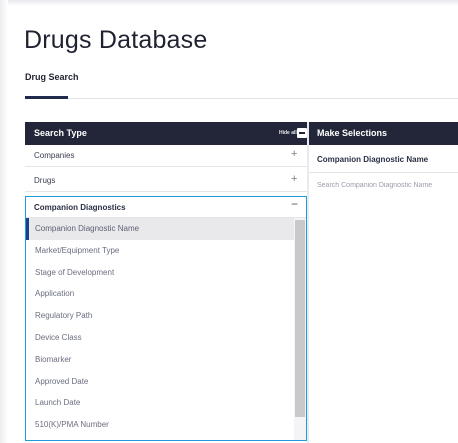  I want to click on list-item: Companion Diagnostic Name, so click(160, 229).